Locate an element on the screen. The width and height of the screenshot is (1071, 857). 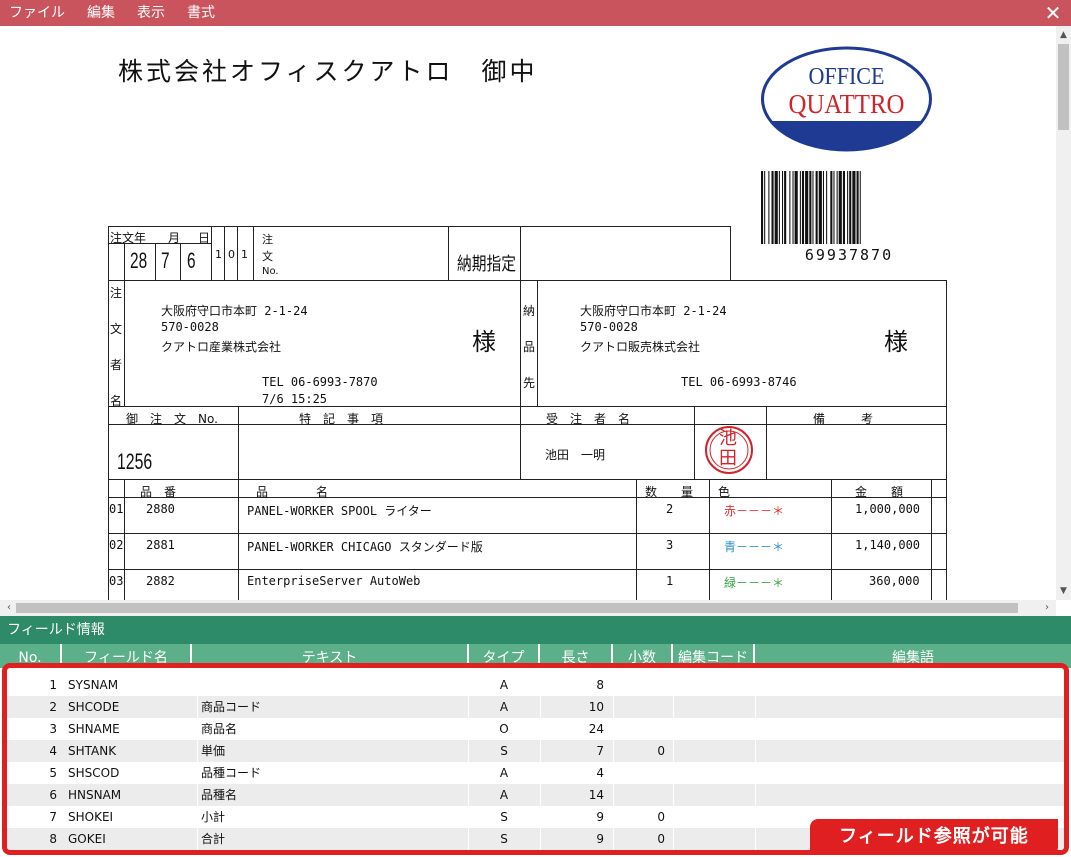
orderer-side-label-4: 名 is located at coordinates (116, 401).